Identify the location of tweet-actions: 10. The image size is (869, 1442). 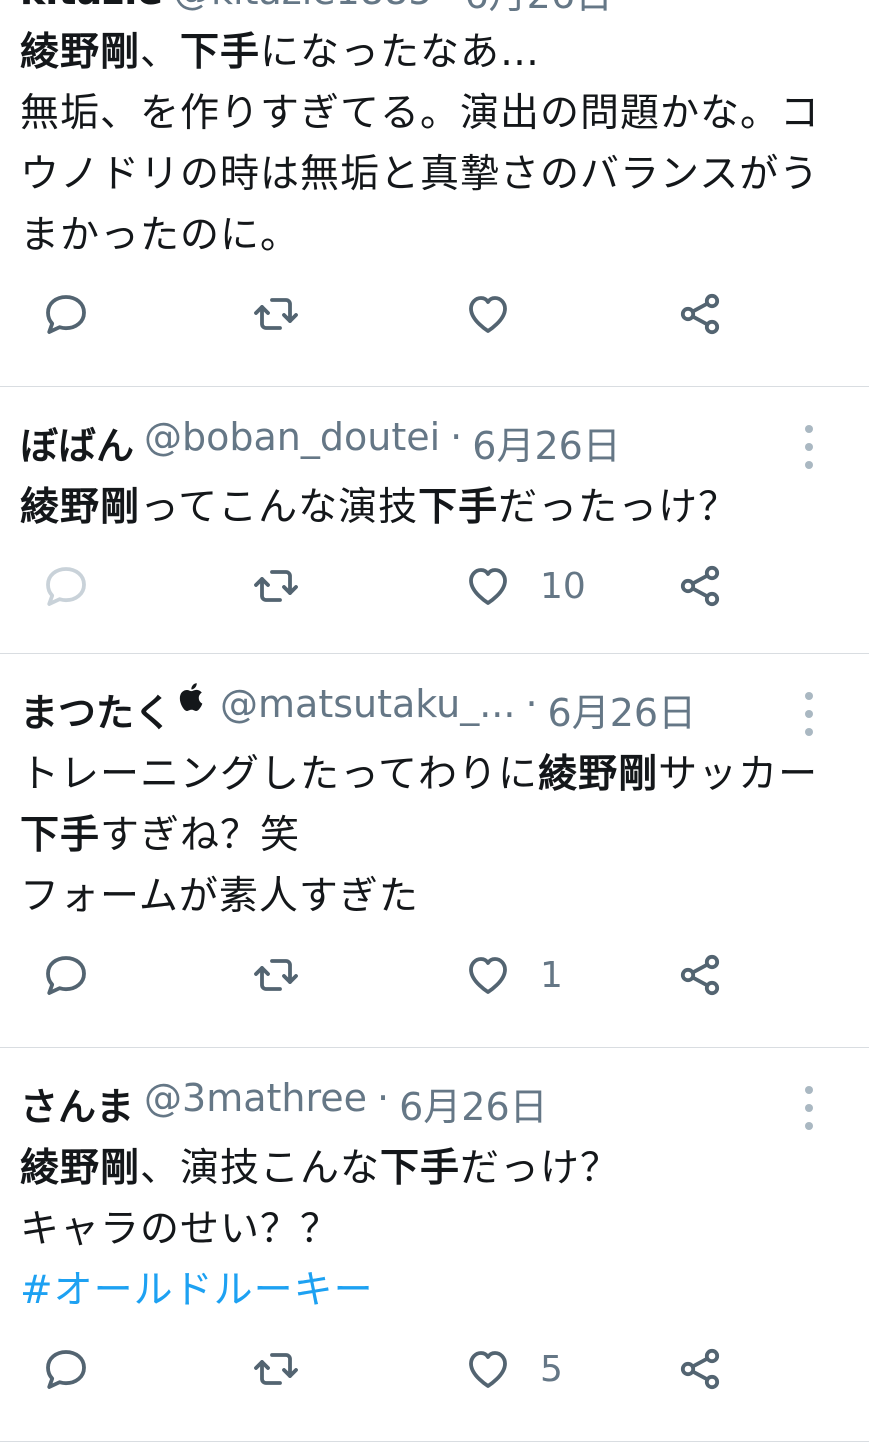
(434, 595).